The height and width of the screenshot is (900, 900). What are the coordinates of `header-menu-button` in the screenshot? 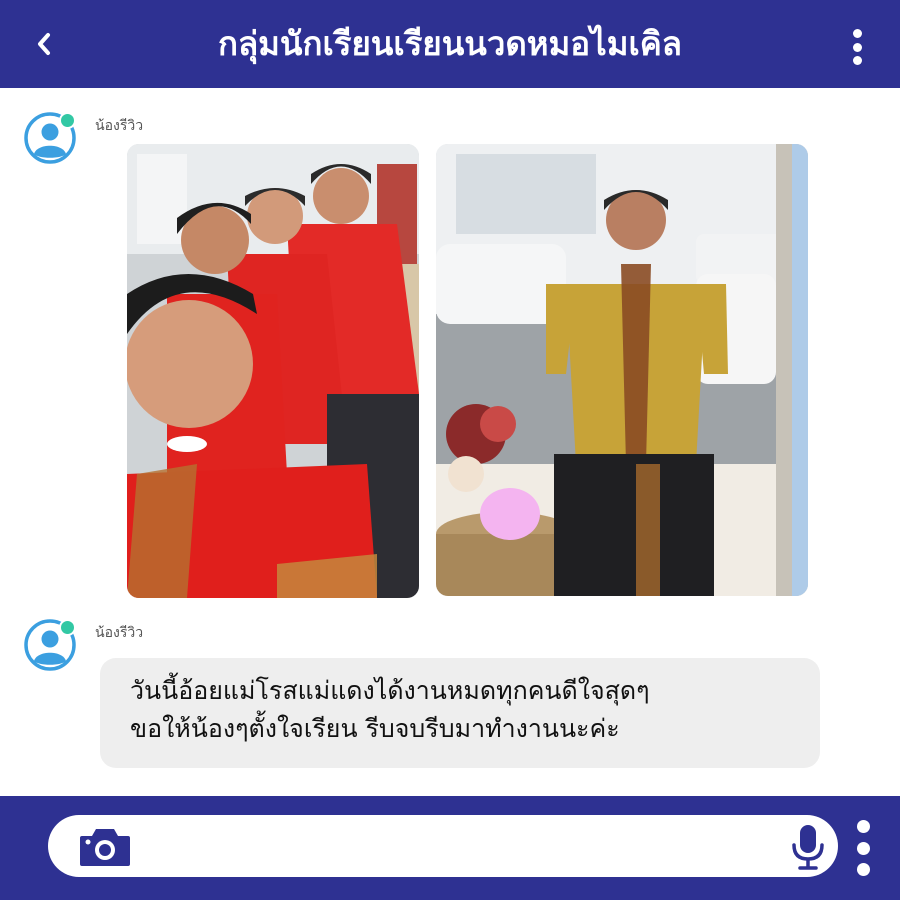 It's located at (857, 47).